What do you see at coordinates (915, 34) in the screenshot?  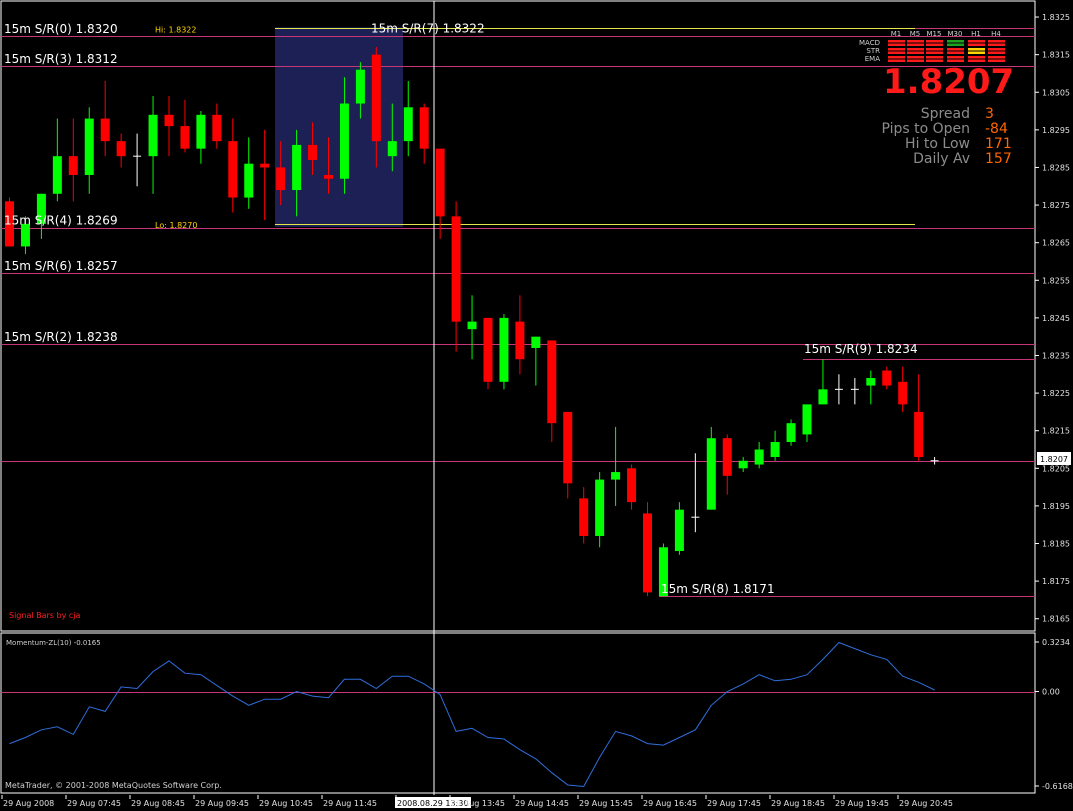 I see `timeframe-label: M5` at bounding box center [915, 34].